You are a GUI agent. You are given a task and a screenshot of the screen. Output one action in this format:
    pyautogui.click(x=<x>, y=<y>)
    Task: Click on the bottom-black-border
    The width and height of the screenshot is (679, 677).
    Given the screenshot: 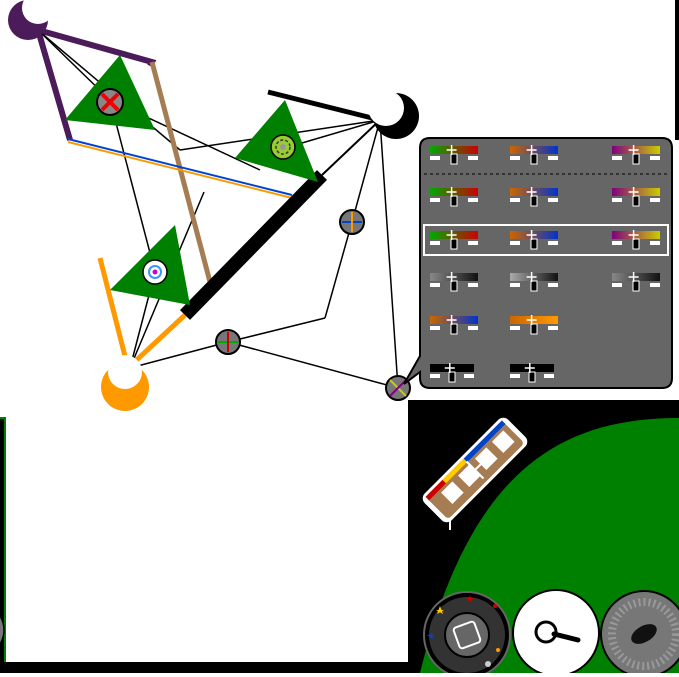 What is the action you would take?
    pyautogui.click(x=205, y=667)
    